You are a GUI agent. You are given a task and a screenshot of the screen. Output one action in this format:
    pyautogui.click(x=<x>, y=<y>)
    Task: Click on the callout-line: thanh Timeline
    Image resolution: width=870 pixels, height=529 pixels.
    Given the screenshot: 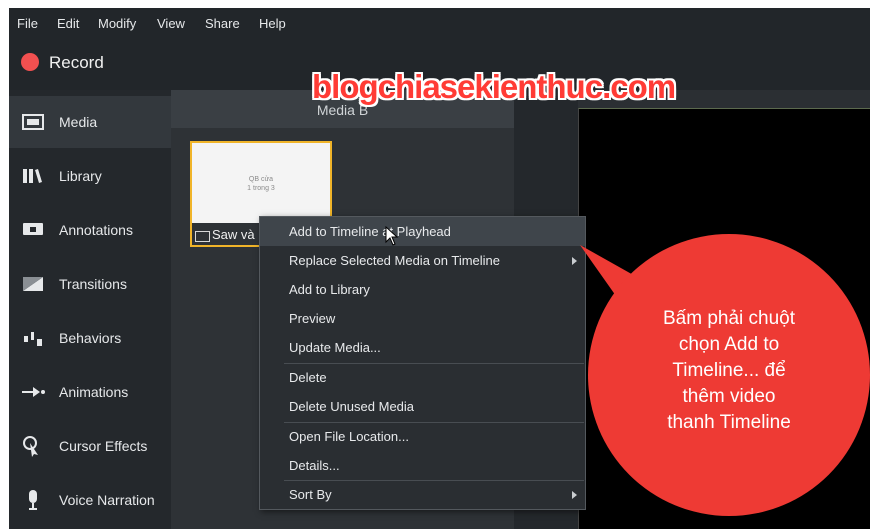 What is the action you would take?
    pyautogui.click(x=729, y=422)
    